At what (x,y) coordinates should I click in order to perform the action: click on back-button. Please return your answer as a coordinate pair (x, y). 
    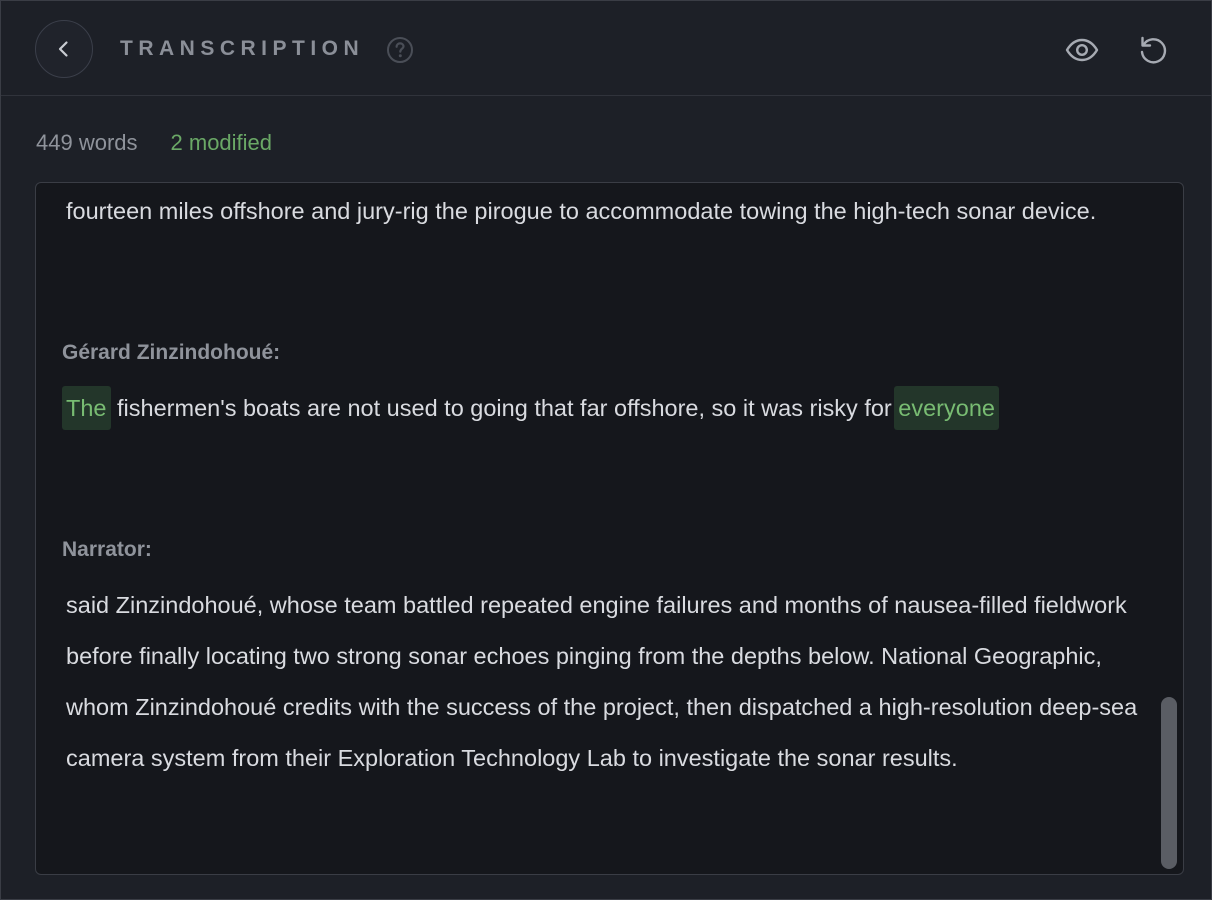
    Looking at the image, I should click on (64, 49).